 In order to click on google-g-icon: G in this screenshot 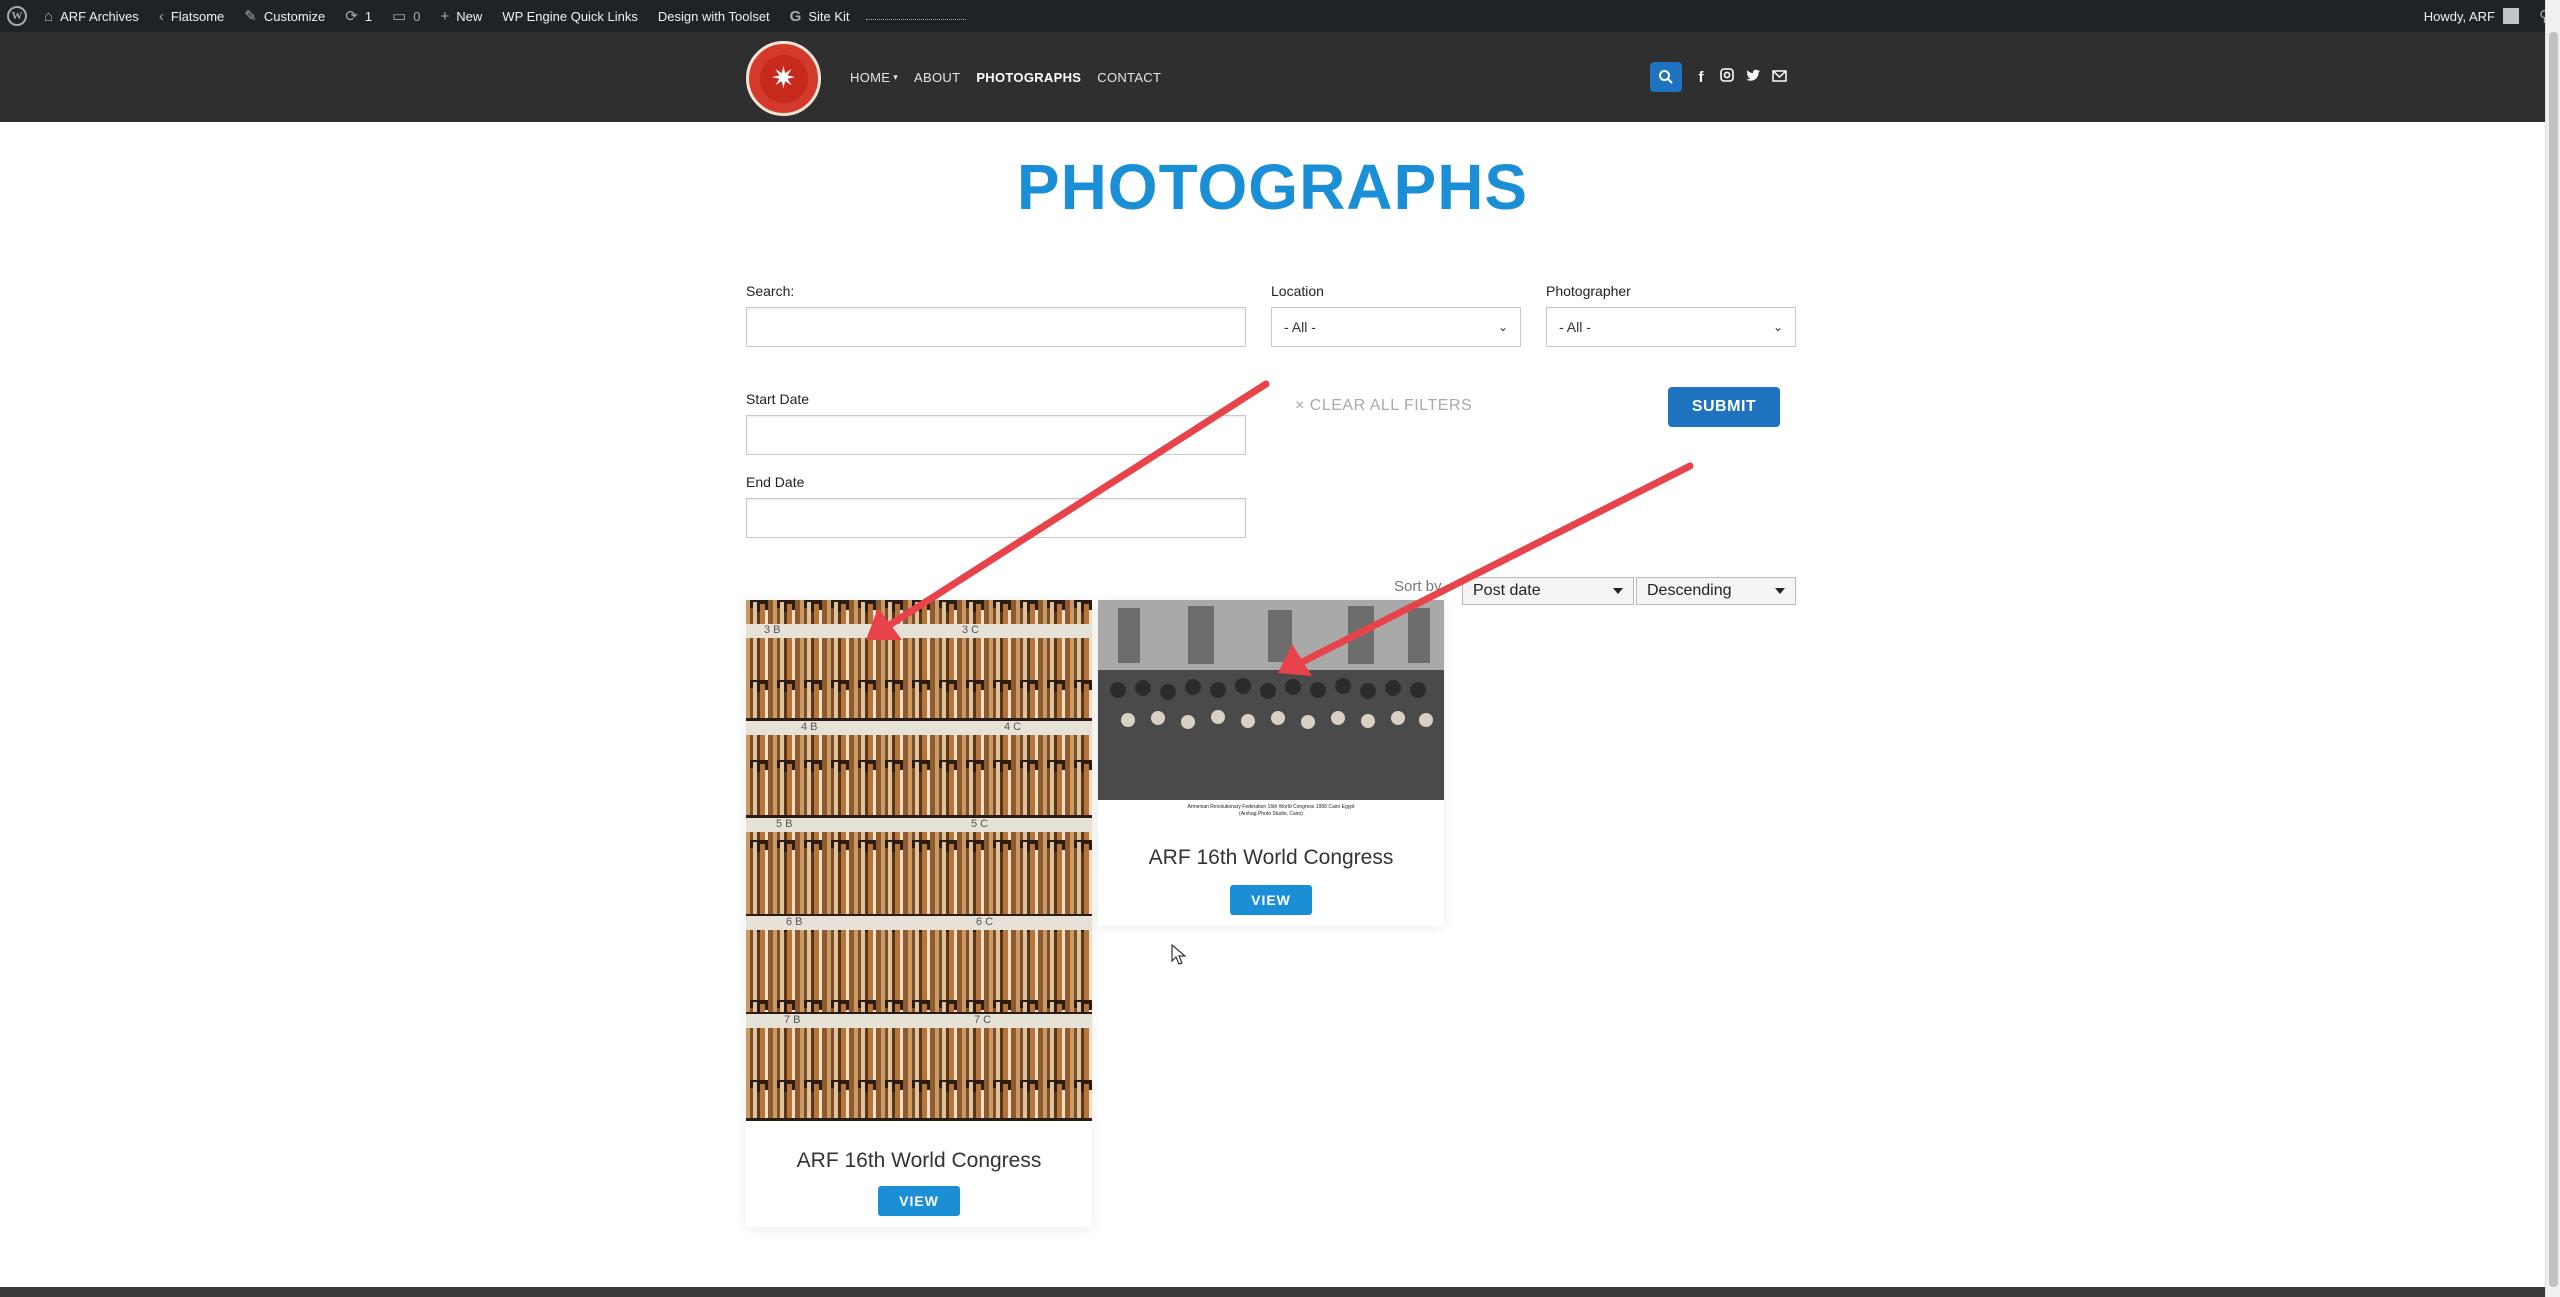, I will do `click(795, 16)`.